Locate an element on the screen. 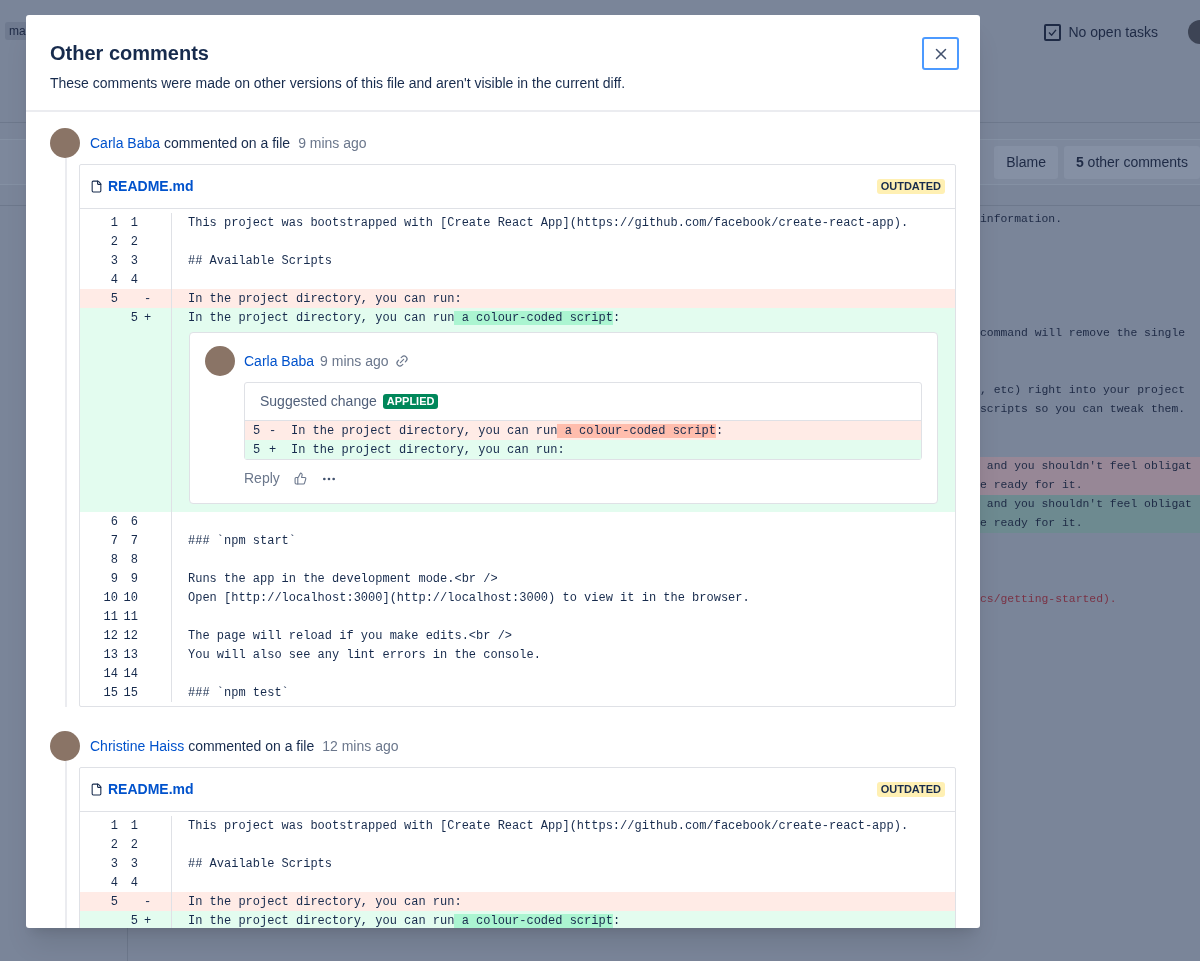 The width and height of the screenshot is (1200, 961). author-link: Christine Haiss is located at coordinates (137, 746).